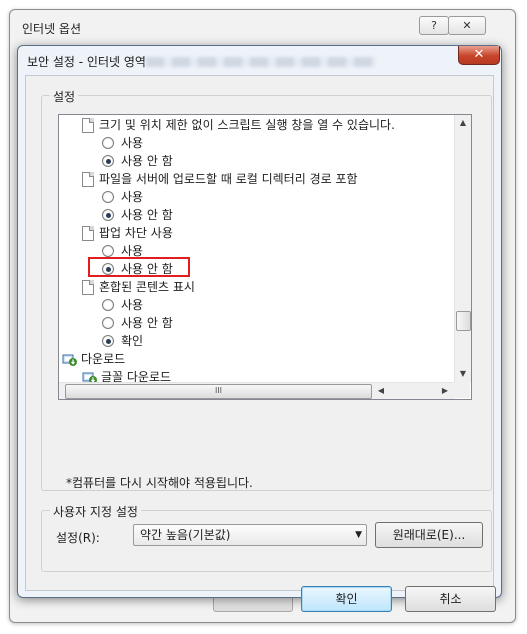  What do you see at coordinates (78, 538) in the screenshot?
I see `reset-level-label: 설정(R):` at bounding box center [78, 538].